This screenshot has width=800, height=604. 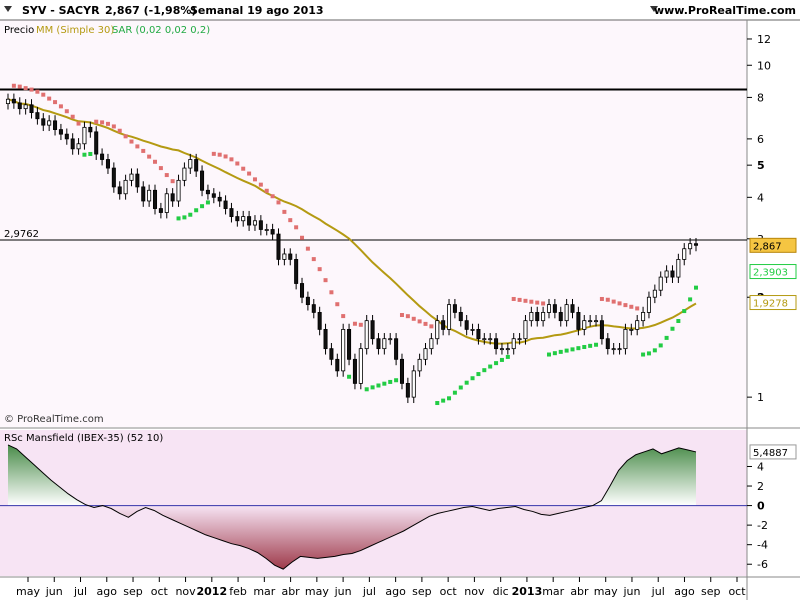 What do you see at coordinates (161, 30) in the screenshot?
I see `sar-legend-label: SAR (0,02 0,02 0,2)` at bounding box center [161, 30].